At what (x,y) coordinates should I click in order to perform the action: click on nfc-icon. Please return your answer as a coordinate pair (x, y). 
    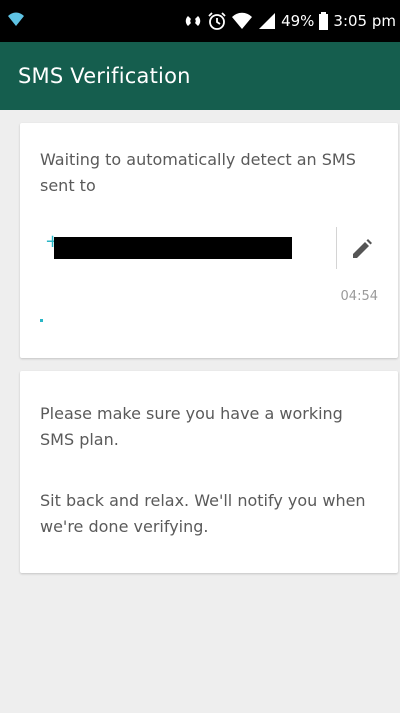
    Looking at the image, I should click on (193, 21).